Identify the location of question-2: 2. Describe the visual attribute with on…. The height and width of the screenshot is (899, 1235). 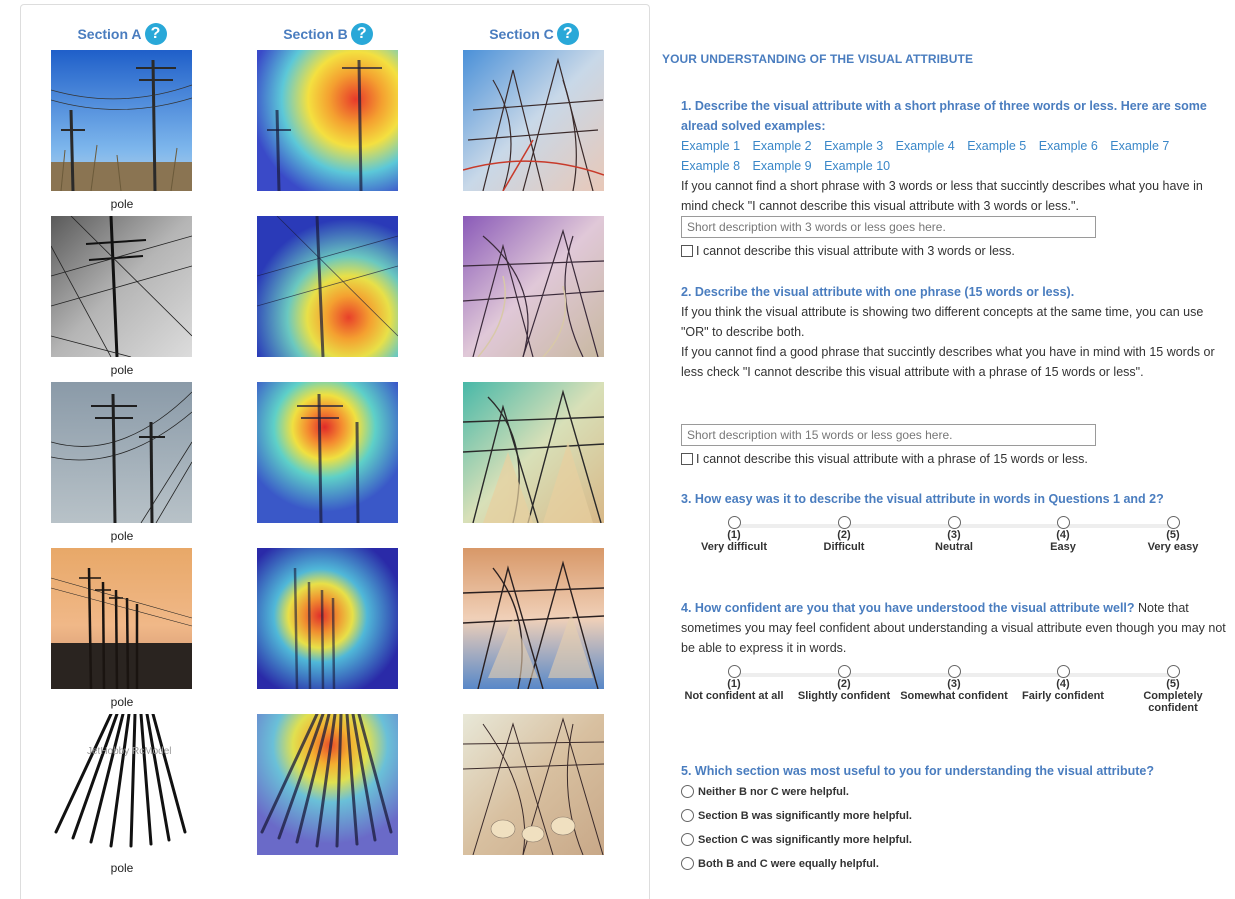
(957, 332).